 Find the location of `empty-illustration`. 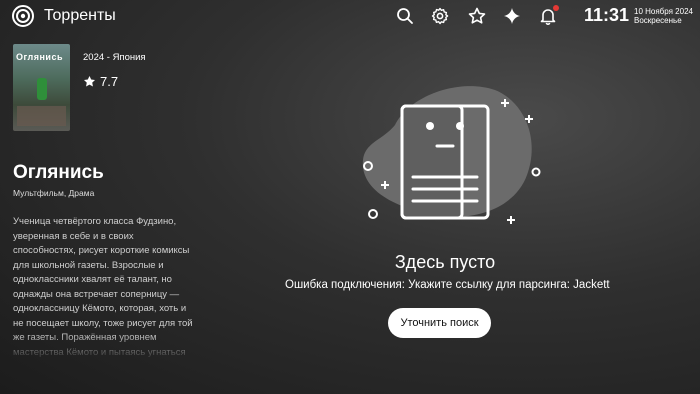

empty-illustration is located at coordinates (450, 155).